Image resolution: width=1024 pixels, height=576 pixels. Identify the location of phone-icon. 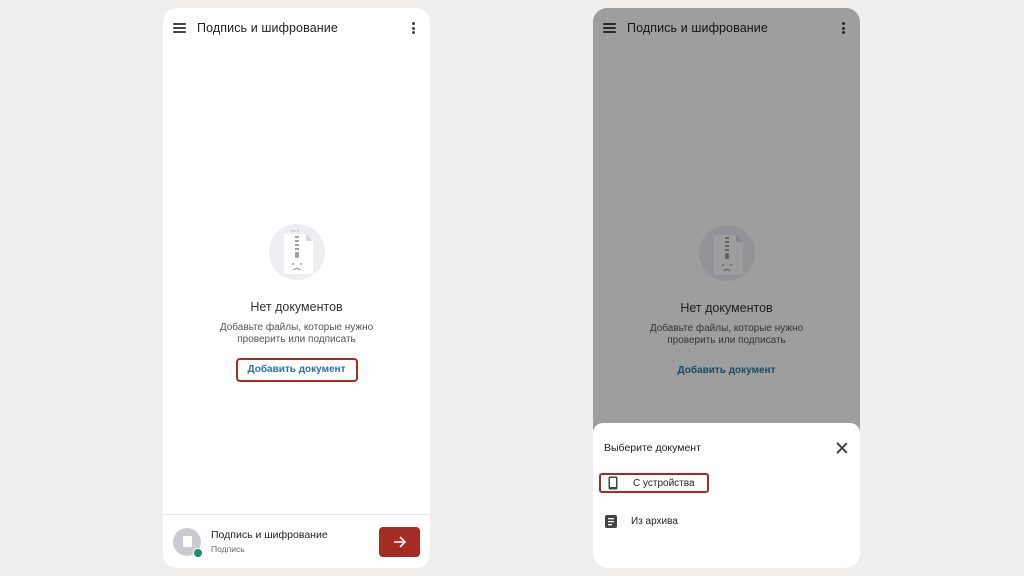
(613, 483).